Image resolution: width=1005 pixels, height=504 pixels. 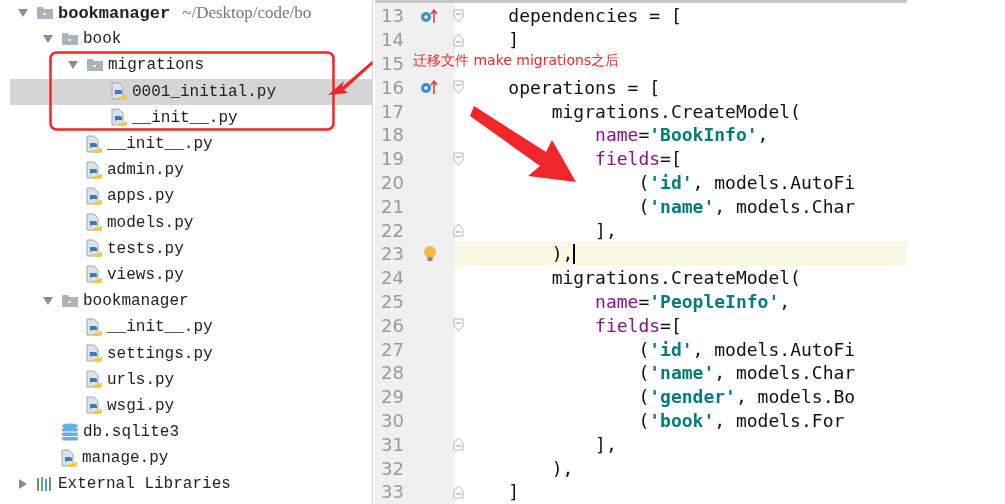 What do you see at coordinates (392, 397) in the screenshot?
I see `line-number: 29` at bounding box center [392, 397].